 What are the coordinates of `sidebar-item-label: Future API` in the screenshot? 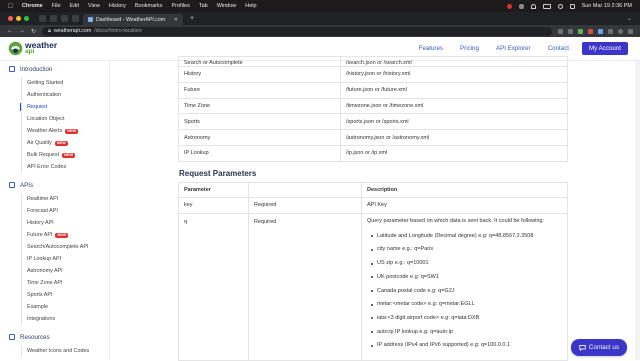 It's located at (40, 235).